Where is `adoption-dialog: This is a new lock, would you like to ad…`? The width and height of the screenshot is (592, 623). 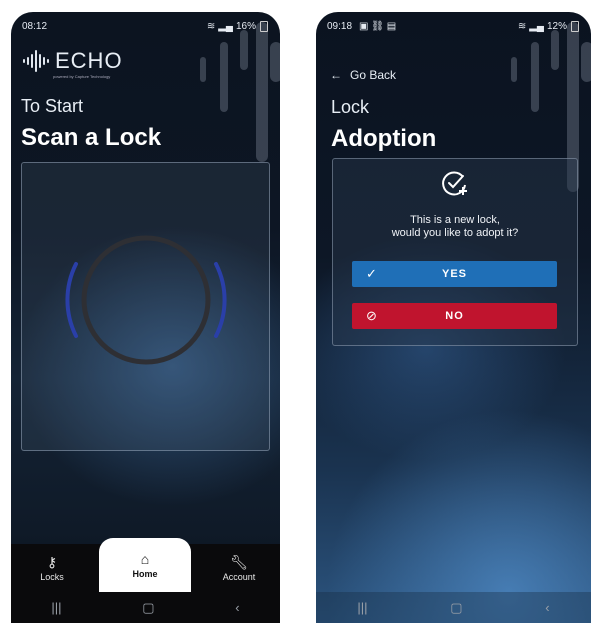 adoption-dialog: This is a new lock, would you like to ad… is located at coordinates (455, 252).